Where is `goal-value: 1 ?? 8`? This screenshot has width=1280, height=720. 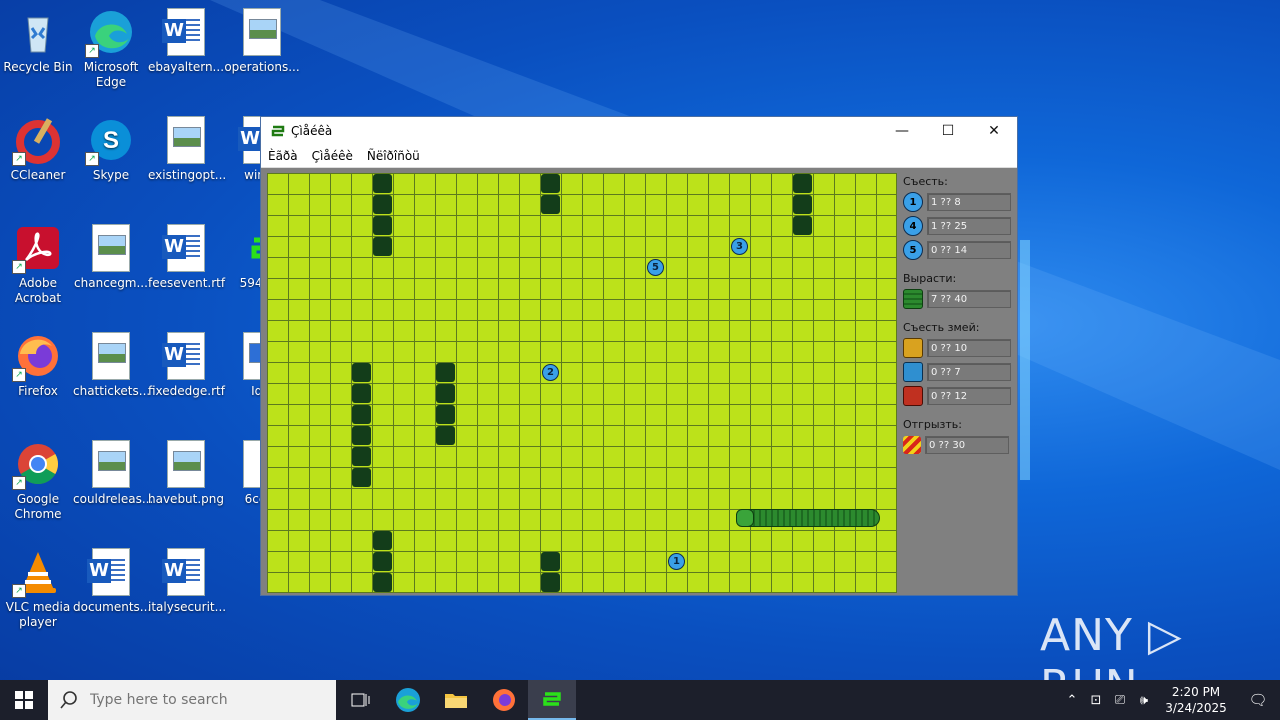 goal-value: 1 ?? 8 is located at coordinates (969, 202).